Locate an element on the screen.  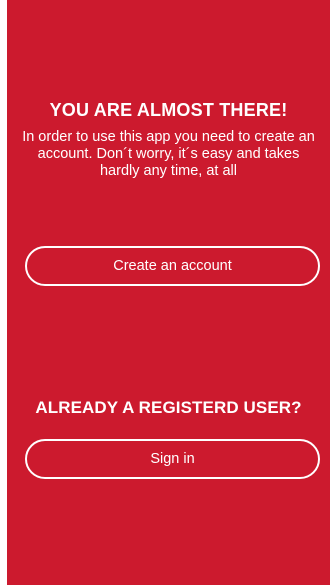
intro-heading: YOU ARE ALMOST THERE! is located at coordinates (168, 110).